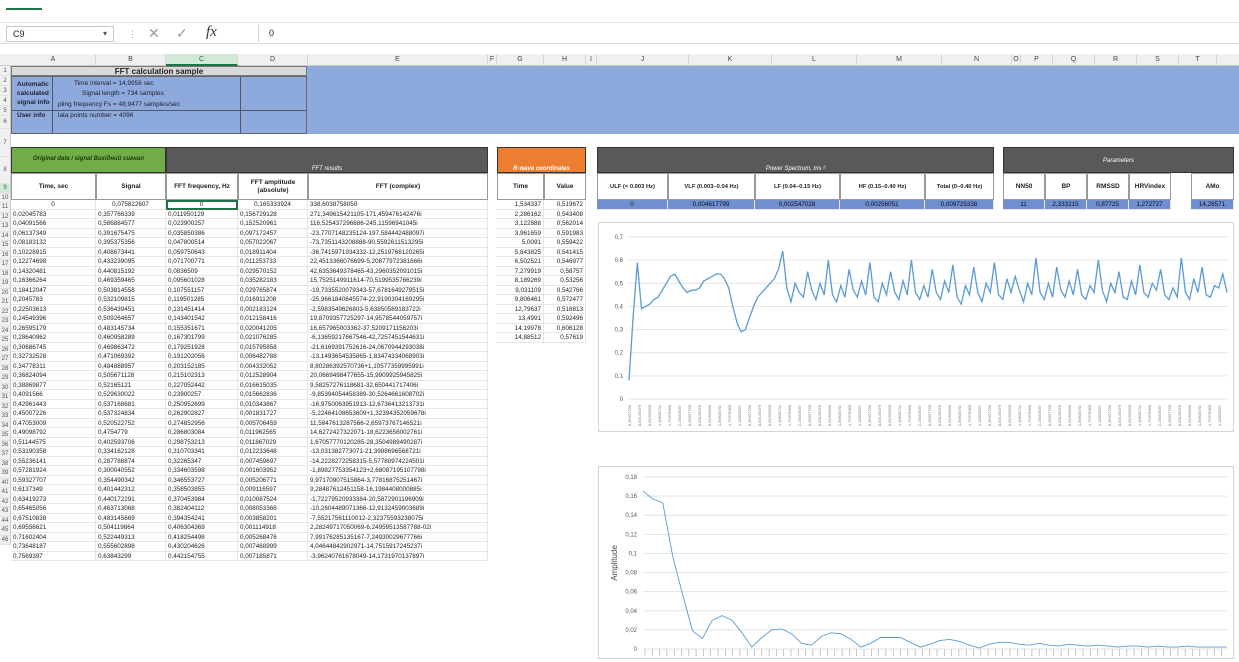 The width and height of the screenshot is (1239, 662). What do you see at coordinates (398, 481) in the screenshot?
I see `table-cell-fft-complex: 9,97170907515864-3,77816875251467i` at bounding box center [398, 481].